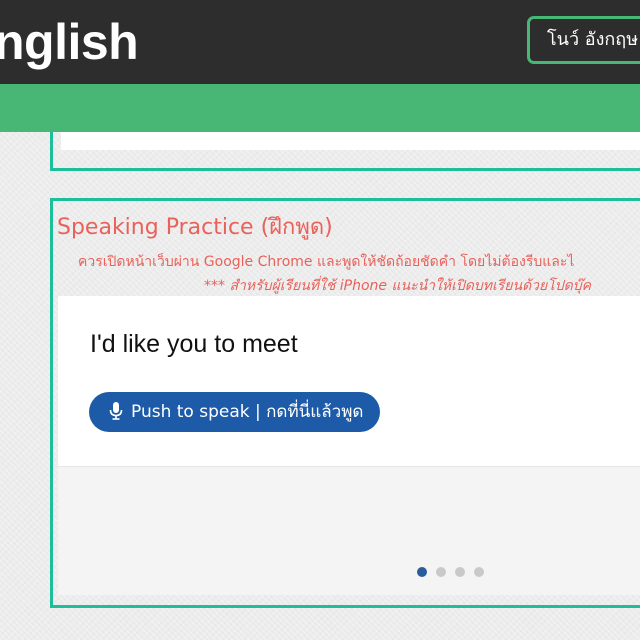  What do you see at coordinates (247, 412) in the screenshot?
I see `push-to-speak-label: Push to speak | กดที่นี่แล้วพูด` at bounding box center [247, 412].